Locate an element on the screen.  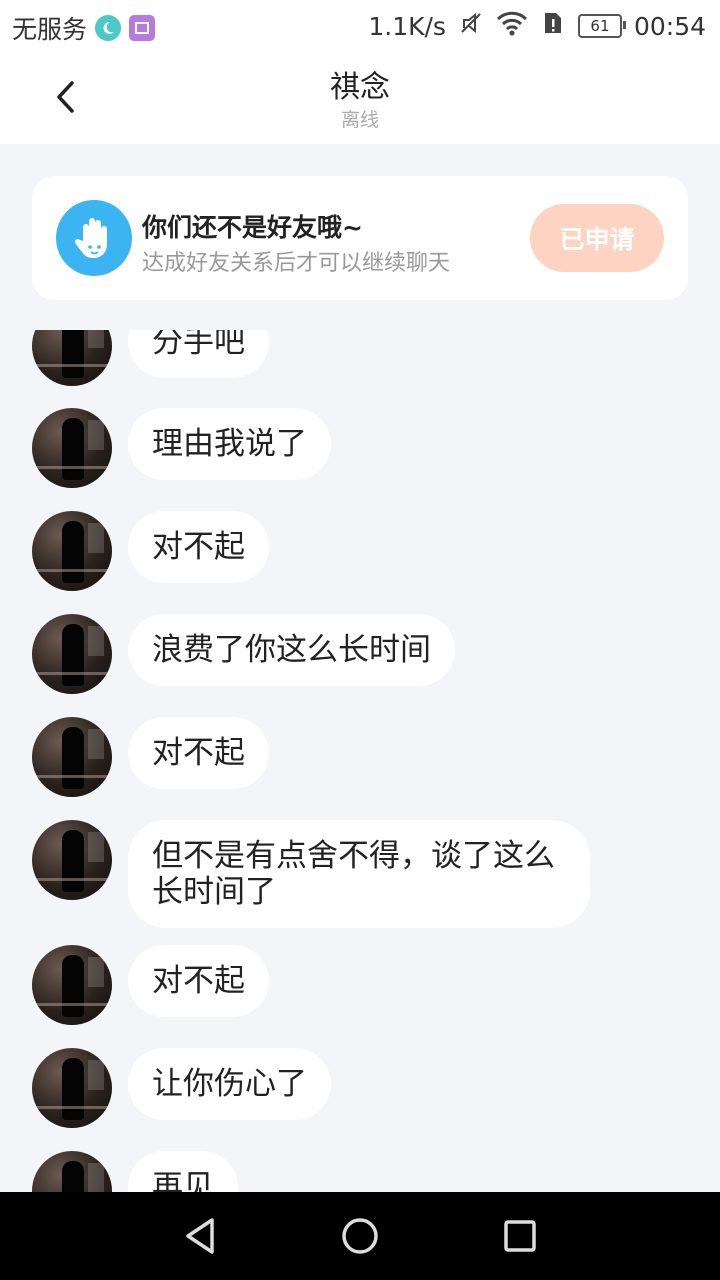
message-bubble: 浪费了你这么长时间 is located at coordinates (291, 650).